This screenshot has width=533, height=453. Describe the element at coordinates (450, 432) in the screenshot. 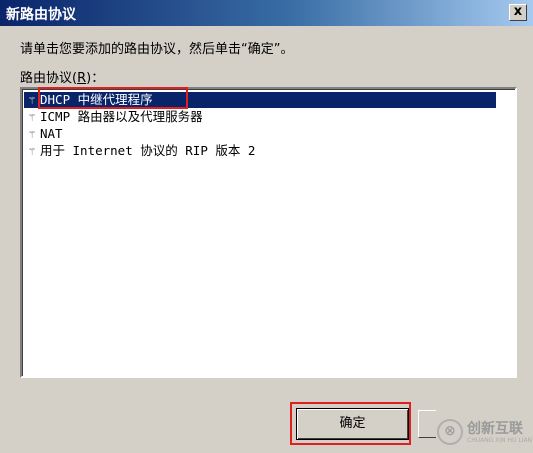

I see `watermark-logo-icon: ⊗` at that location.